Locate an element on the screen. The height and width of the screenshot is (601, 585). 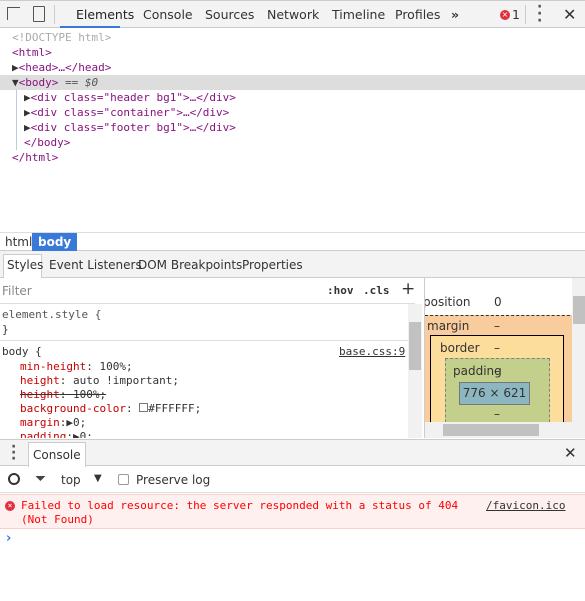
content-box: 776 × 621 is located at coordinates (494, 393).